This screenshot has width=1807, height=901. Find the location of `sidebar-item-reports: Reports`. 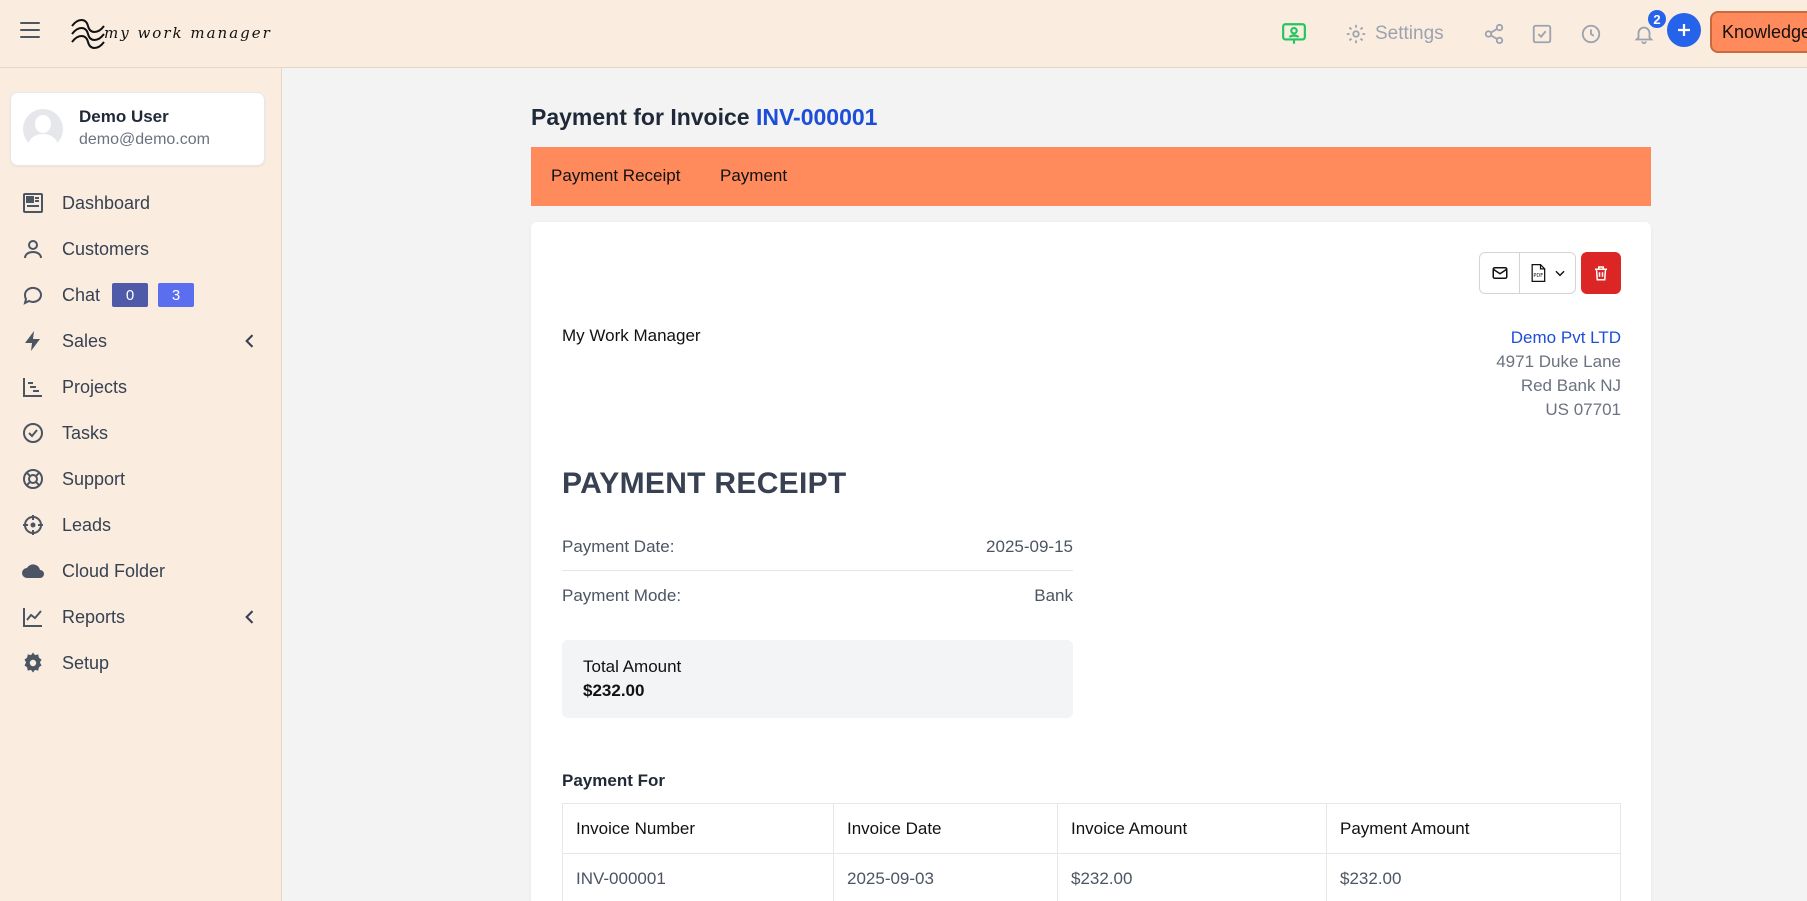

sidebar-item-reports: Reports is located at coordinates (141, 617).